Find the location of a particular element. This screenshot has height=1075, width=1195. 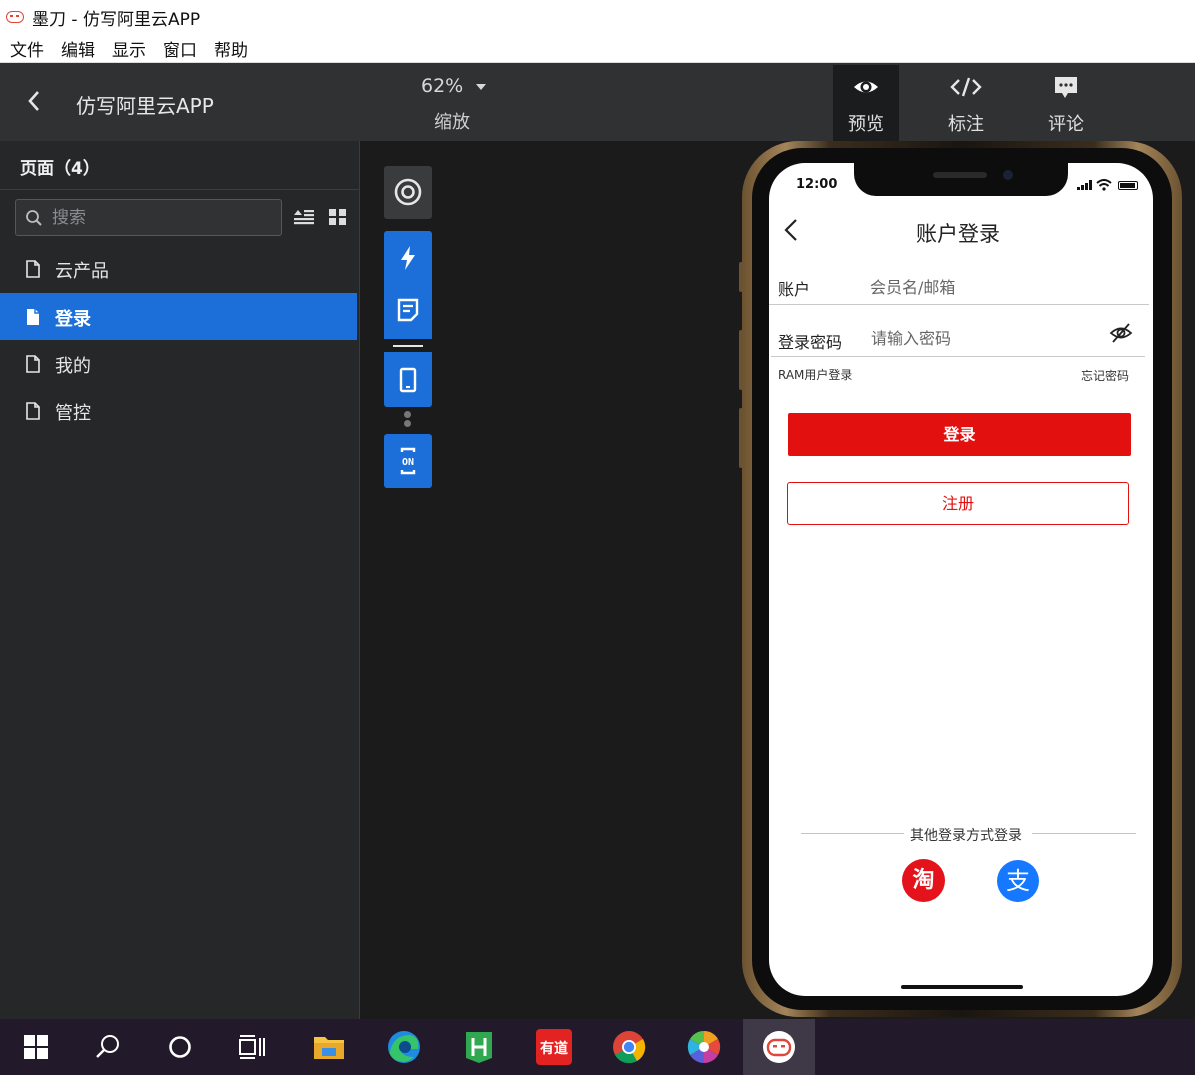

tab-annotate-label: 标注 is located at coordinates (966, 124).